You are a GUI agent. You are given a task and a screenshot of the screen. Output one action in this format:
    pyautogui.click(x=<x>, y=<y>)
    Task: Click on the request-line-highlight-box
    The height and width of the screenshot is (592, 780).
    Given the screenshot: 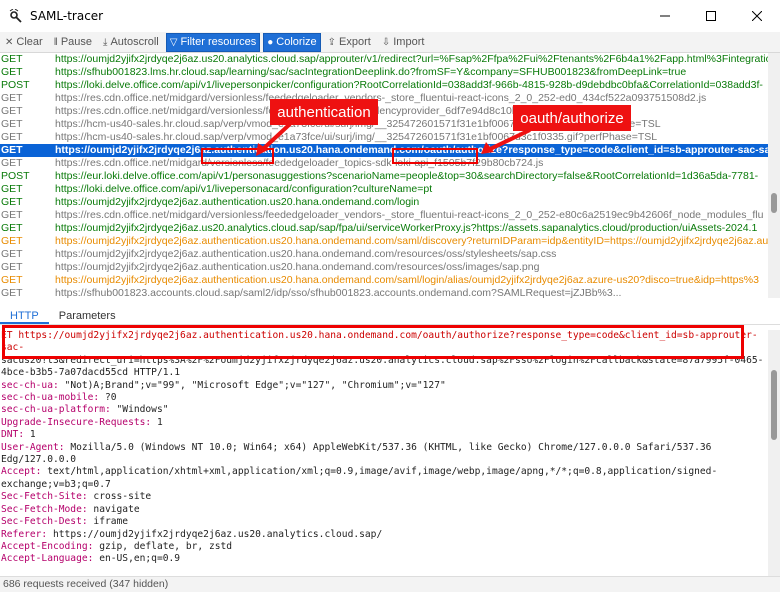 What is the action you would take?
    pyautogui.click(x=373, y=342)
    